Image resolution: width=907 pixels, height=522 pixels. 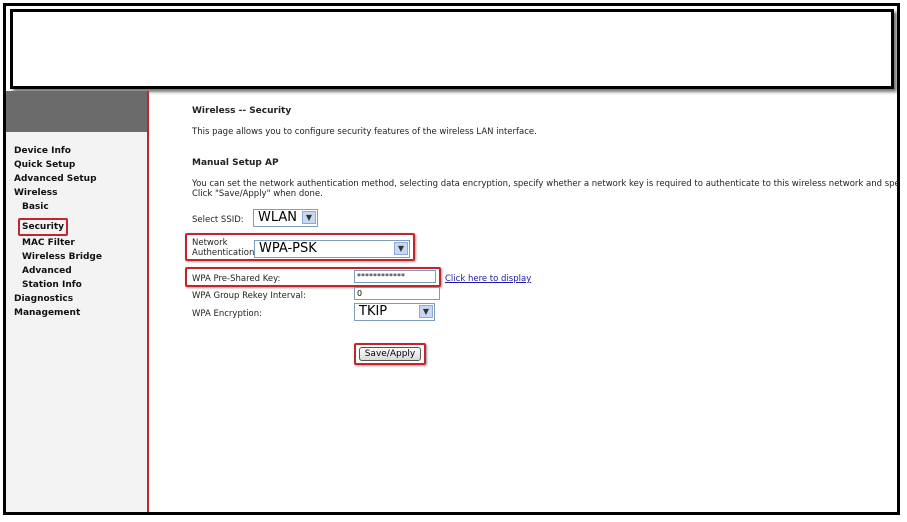 What do you see at coordinates (332, 249) in the screenshot?
I see `auth-select: WPA-PSK ▼` at bounding box center [332, 249].